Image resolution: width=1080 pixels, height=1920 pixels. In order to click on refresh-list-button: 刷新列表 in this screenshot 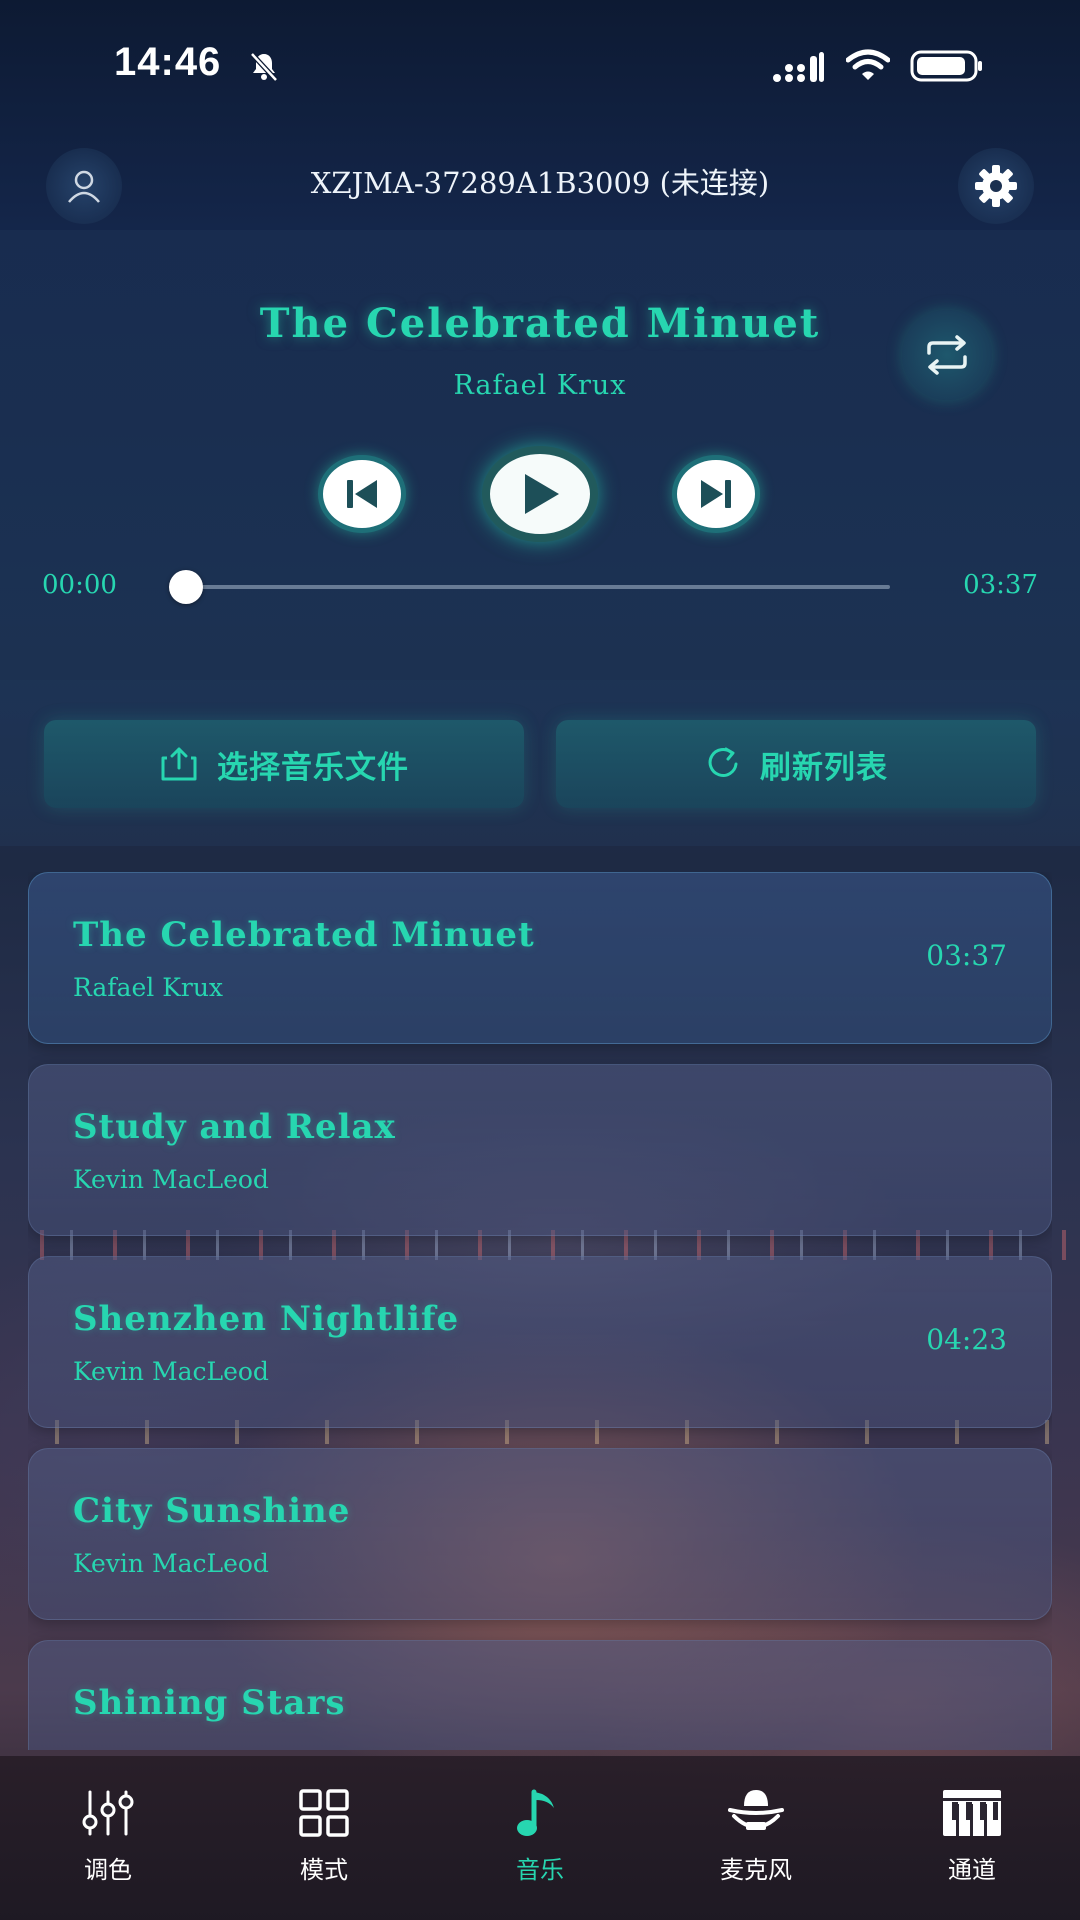, I will do `click(796, 764)`.